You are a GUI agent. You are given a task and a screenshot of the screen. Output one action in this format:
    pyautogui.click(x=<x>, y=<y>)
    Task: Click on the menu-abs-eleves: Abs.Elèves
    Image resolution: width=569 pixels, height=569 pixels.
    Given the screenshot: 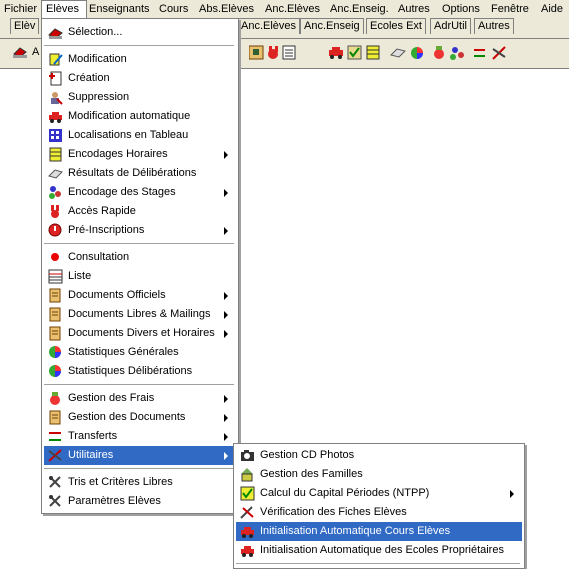 What is the action you would take?
    pyautogui.click(x=226, y=9)
    